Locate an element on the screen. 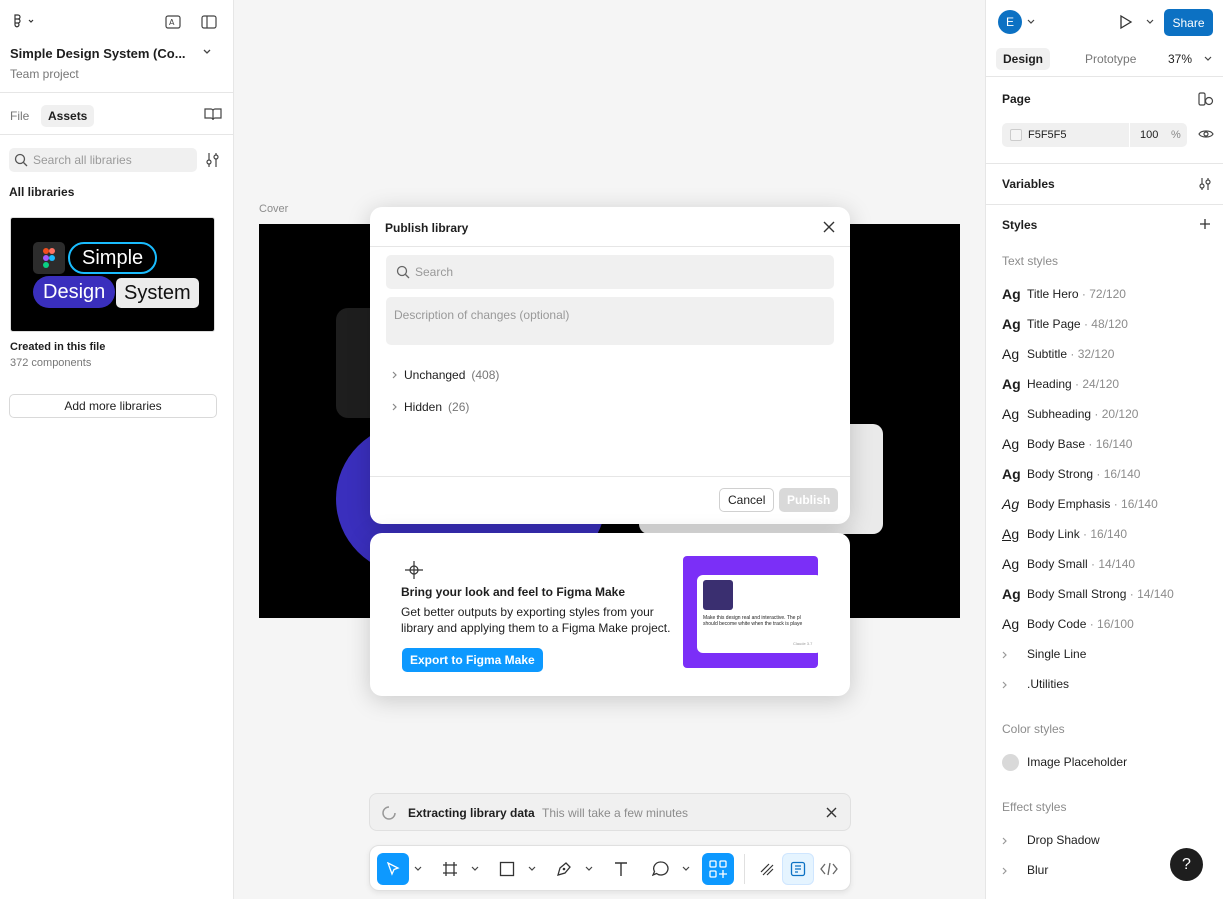 This screenshot has width=1223, height=899. text-style-item: Ag Subtitle · 32/120 is located at coordinates (1107, 354).